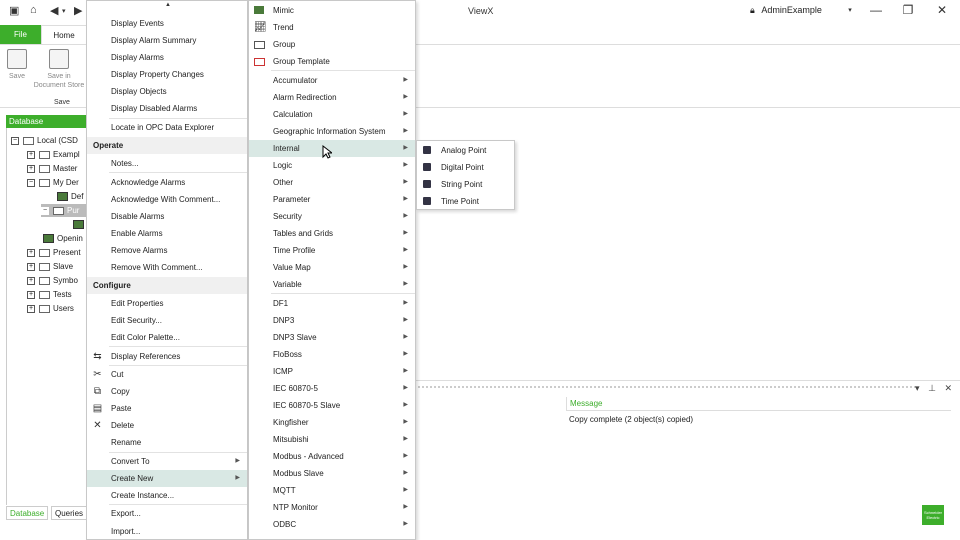 This screenshot has height=540, width=960. What do you see at coordinates (332, 405) in the screenshot?
I see `menu-item: IEC 60870-5 Slave ▶` at bounding box center [332, 405].